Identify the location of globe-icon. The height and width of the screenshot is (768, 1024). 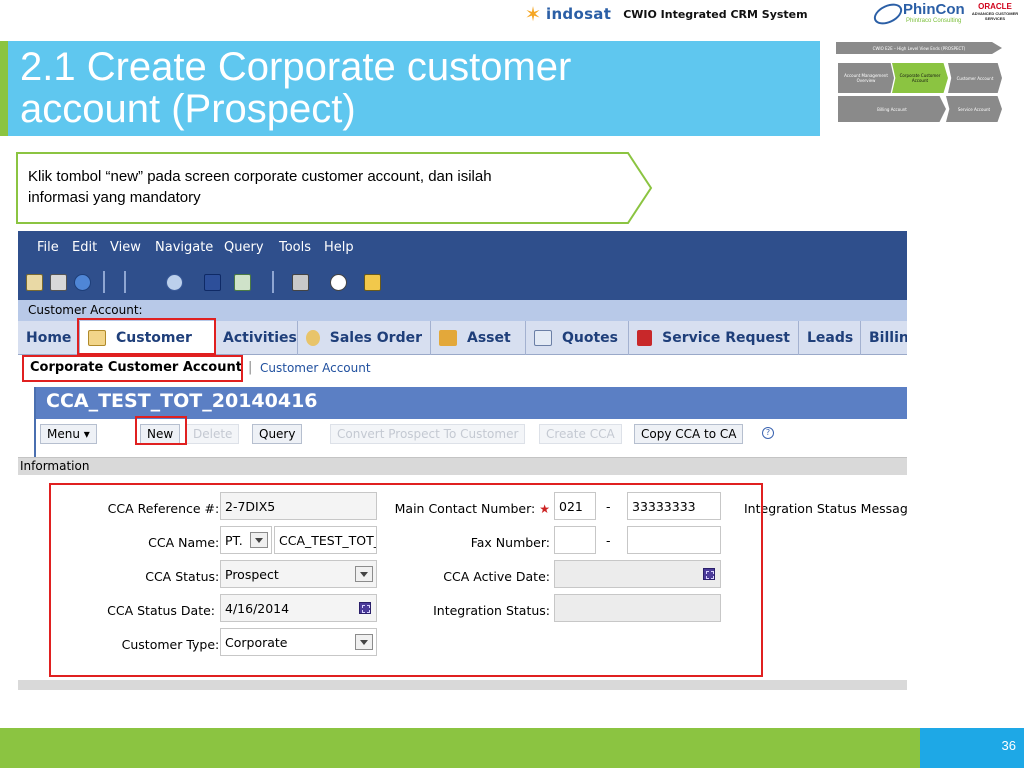
(82, 282).